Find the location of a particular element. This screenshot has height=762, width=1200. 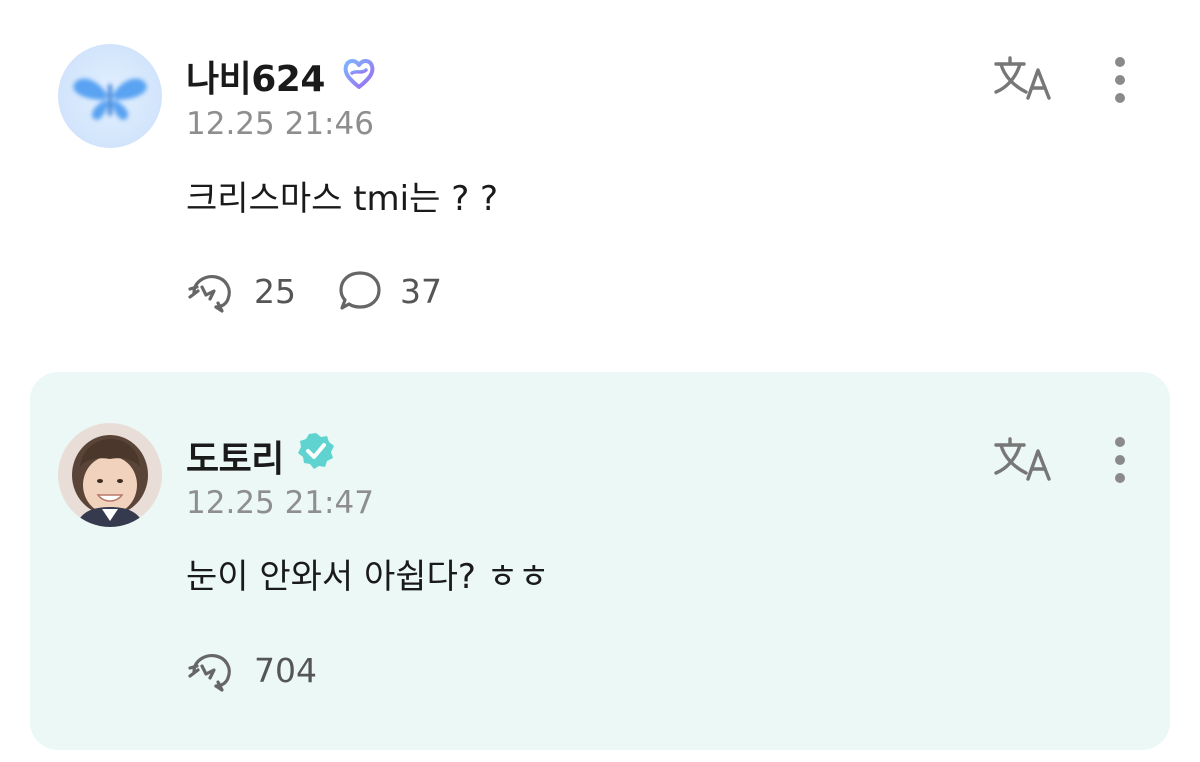

butterfly-avatar-icon is located at coordinates (110, 96).